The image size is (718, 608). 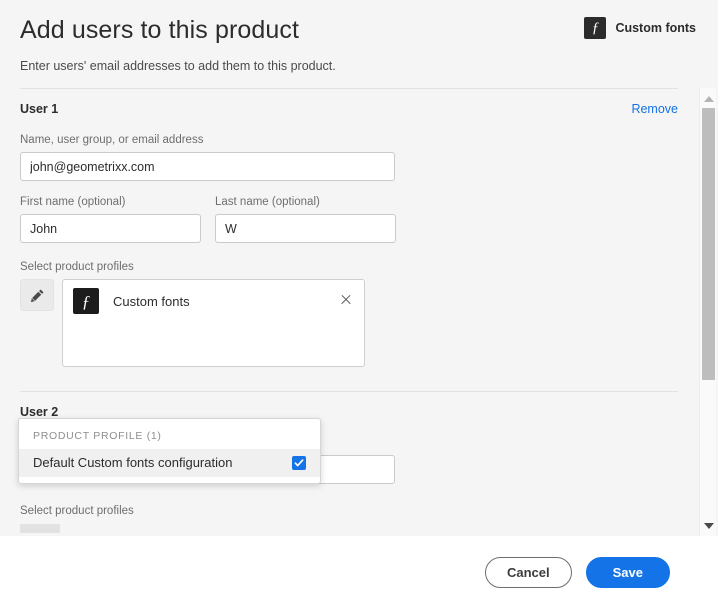 I want to click on cancel-button: Cancel, so click(x=528, y=572).